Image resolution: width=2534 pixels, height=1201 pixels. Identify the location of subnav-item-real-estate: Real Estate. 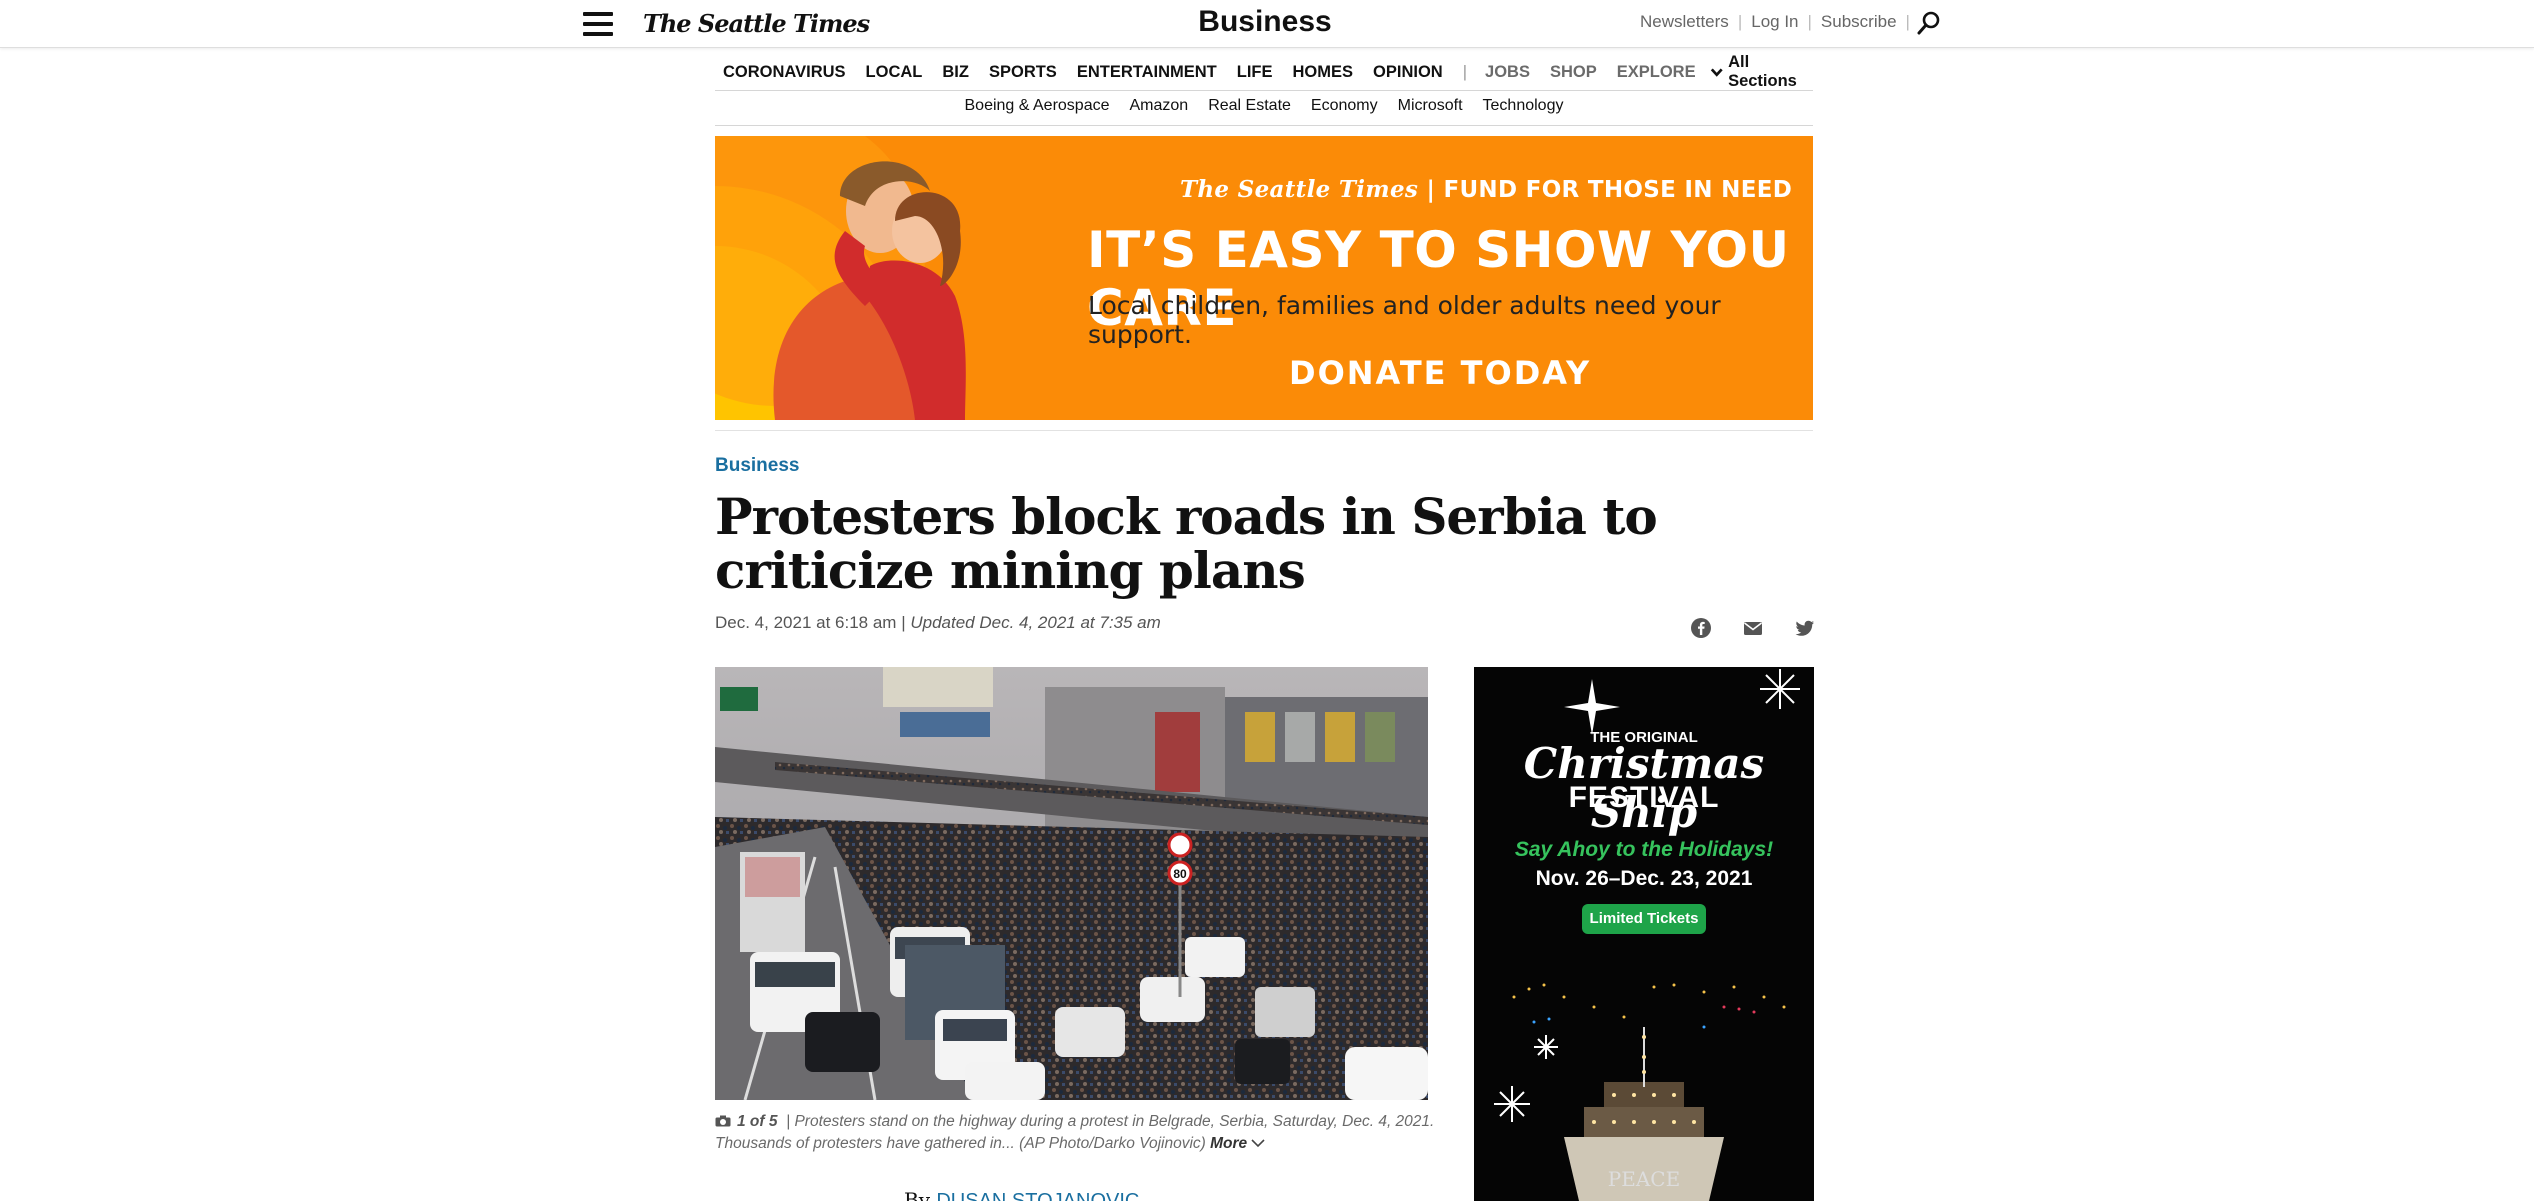
(1249, 108).